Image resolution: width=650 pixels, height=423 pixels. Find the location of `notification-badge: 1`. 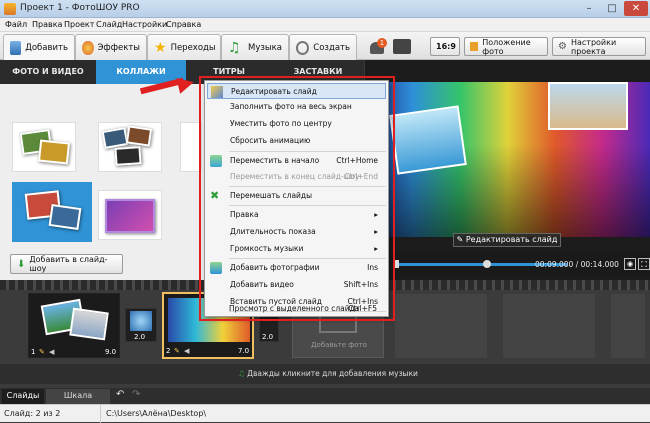

notification-badge: 1 is located at coordinates (382, 43).